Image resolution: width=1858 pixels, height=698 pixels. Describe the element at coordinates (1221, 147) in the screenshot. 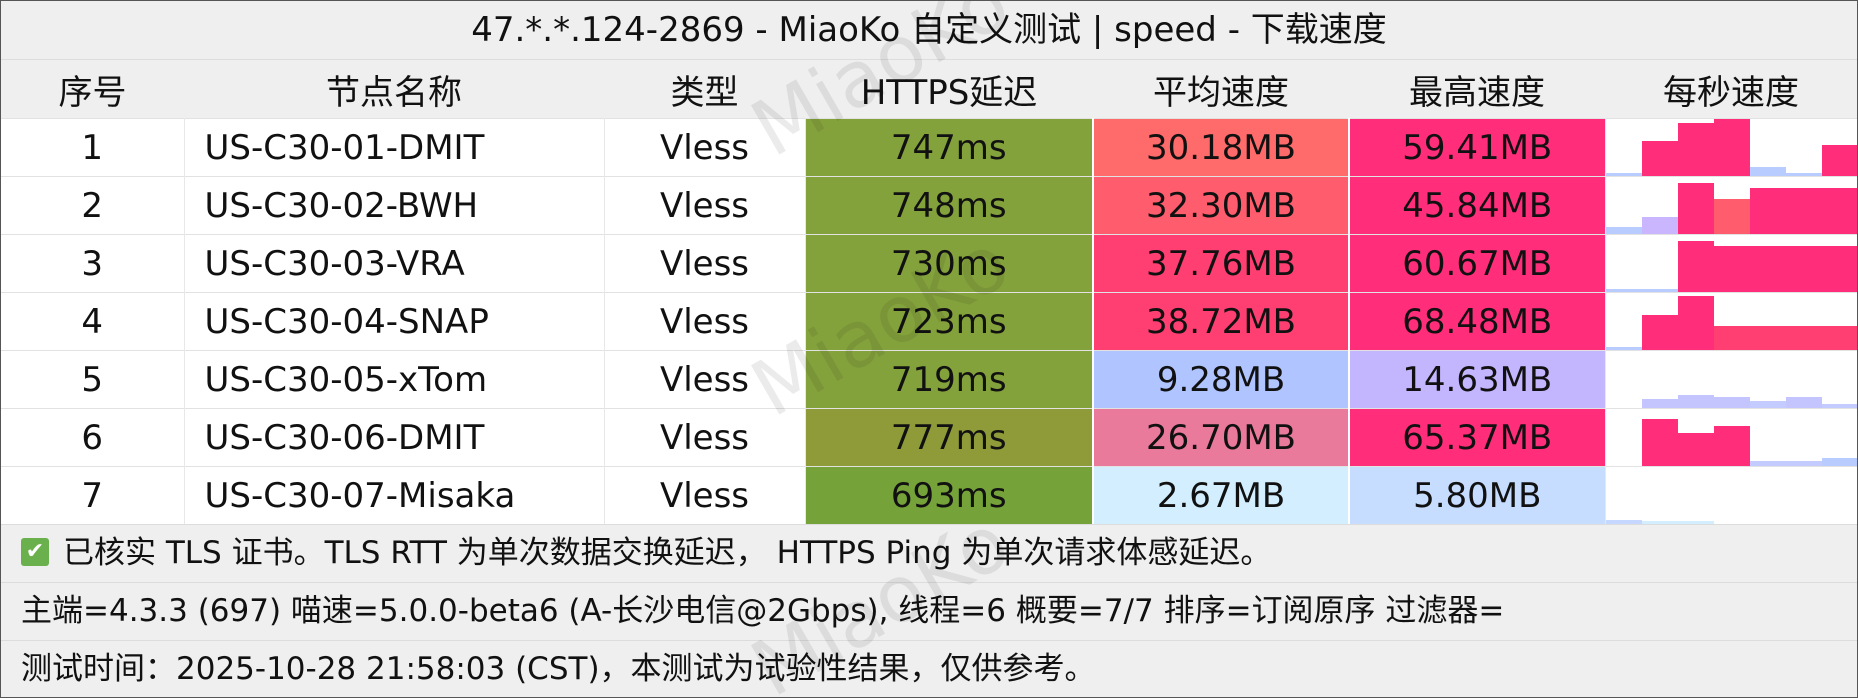

I see `cell-avg-speed: 30.18MB` at that location.